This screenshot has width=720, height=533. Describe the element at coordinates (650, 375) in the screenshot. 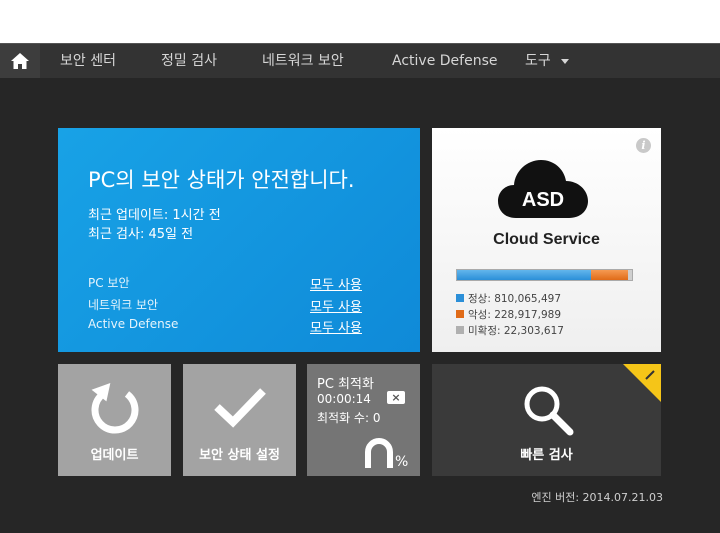

I see `pencil-icon` at that location.